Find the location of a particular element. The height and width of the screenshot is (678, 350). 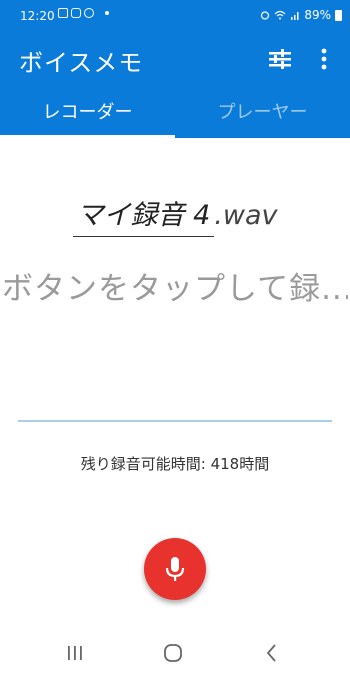

mic-icon is located at coordinates (175, 569).